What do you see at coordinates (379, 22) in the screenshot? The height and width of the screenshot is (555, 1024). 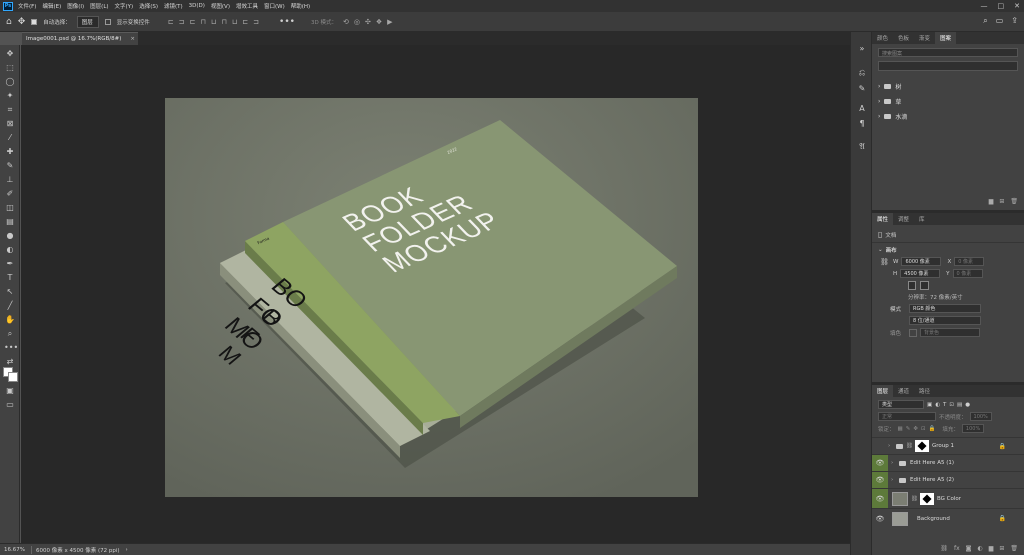 I see `3d-slide-icon: ❖` at bounding box center [379, 22].